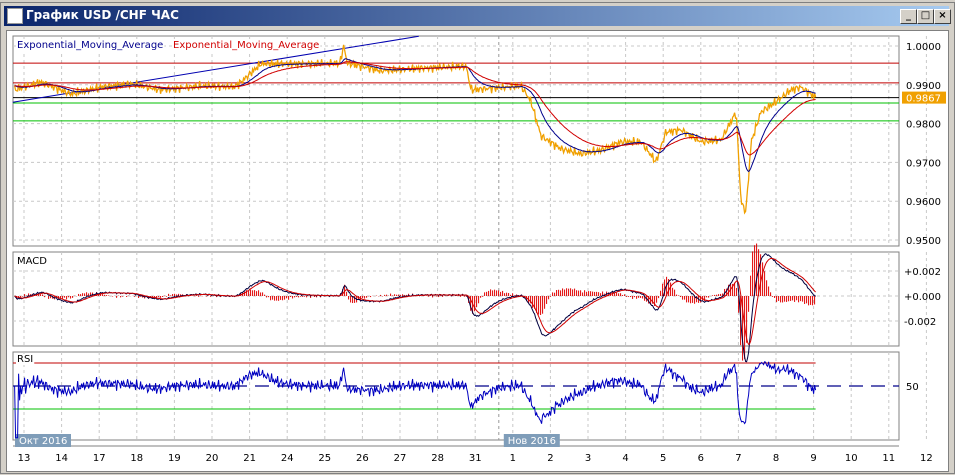 The height and width of the screenshot is (475, 955). Describe the element at coordinates (922, 297) in the screenshot. I see `macd-tick-label: +0.000` at that location.